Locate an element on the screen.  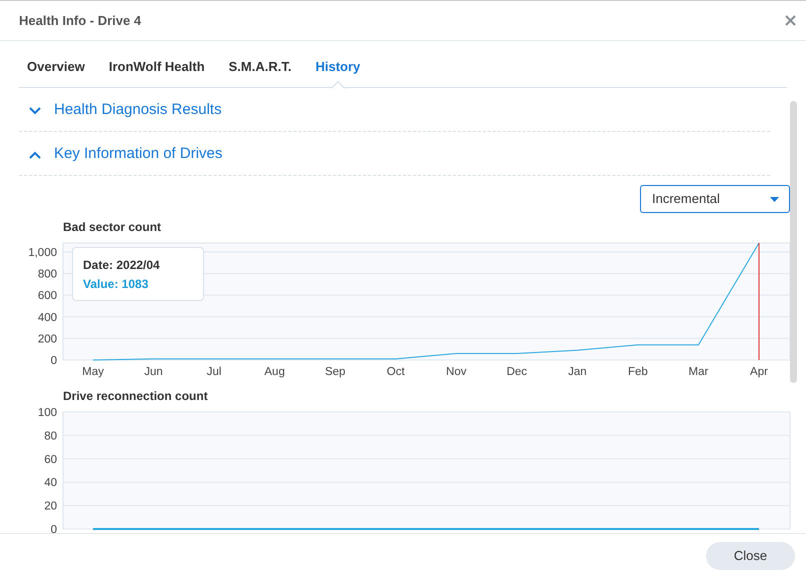
chevron-up-icon is located at coordinates (35, 154).